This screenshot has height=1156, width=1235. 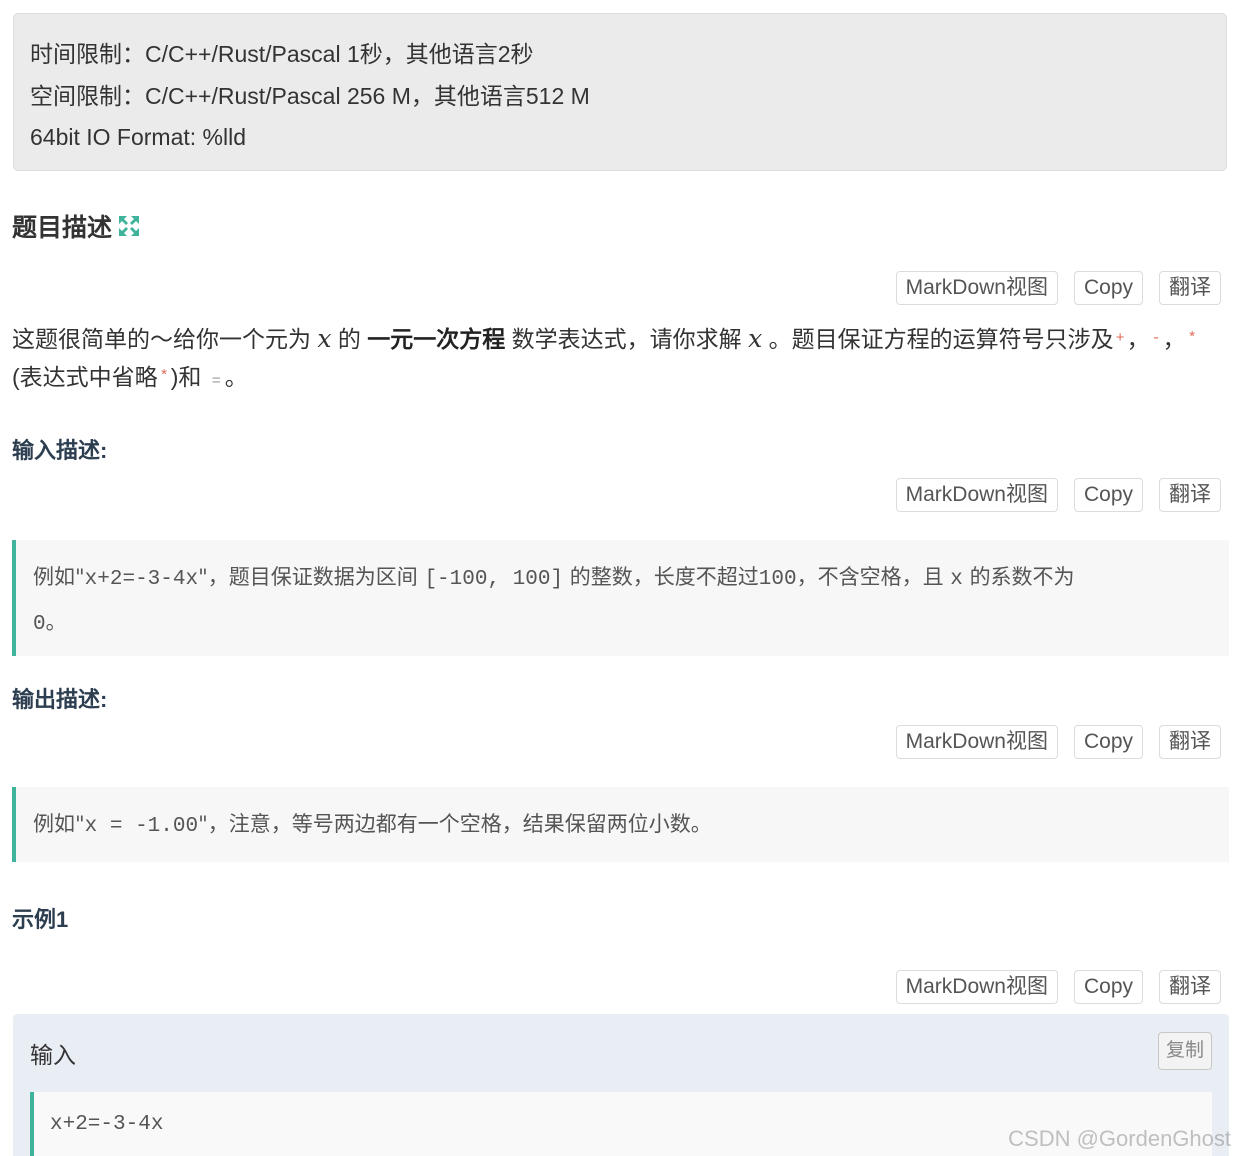 What do you see at coordinates (129, 226) in the screenshot?
I see `expand-icon` at bounding box center [129, 226].